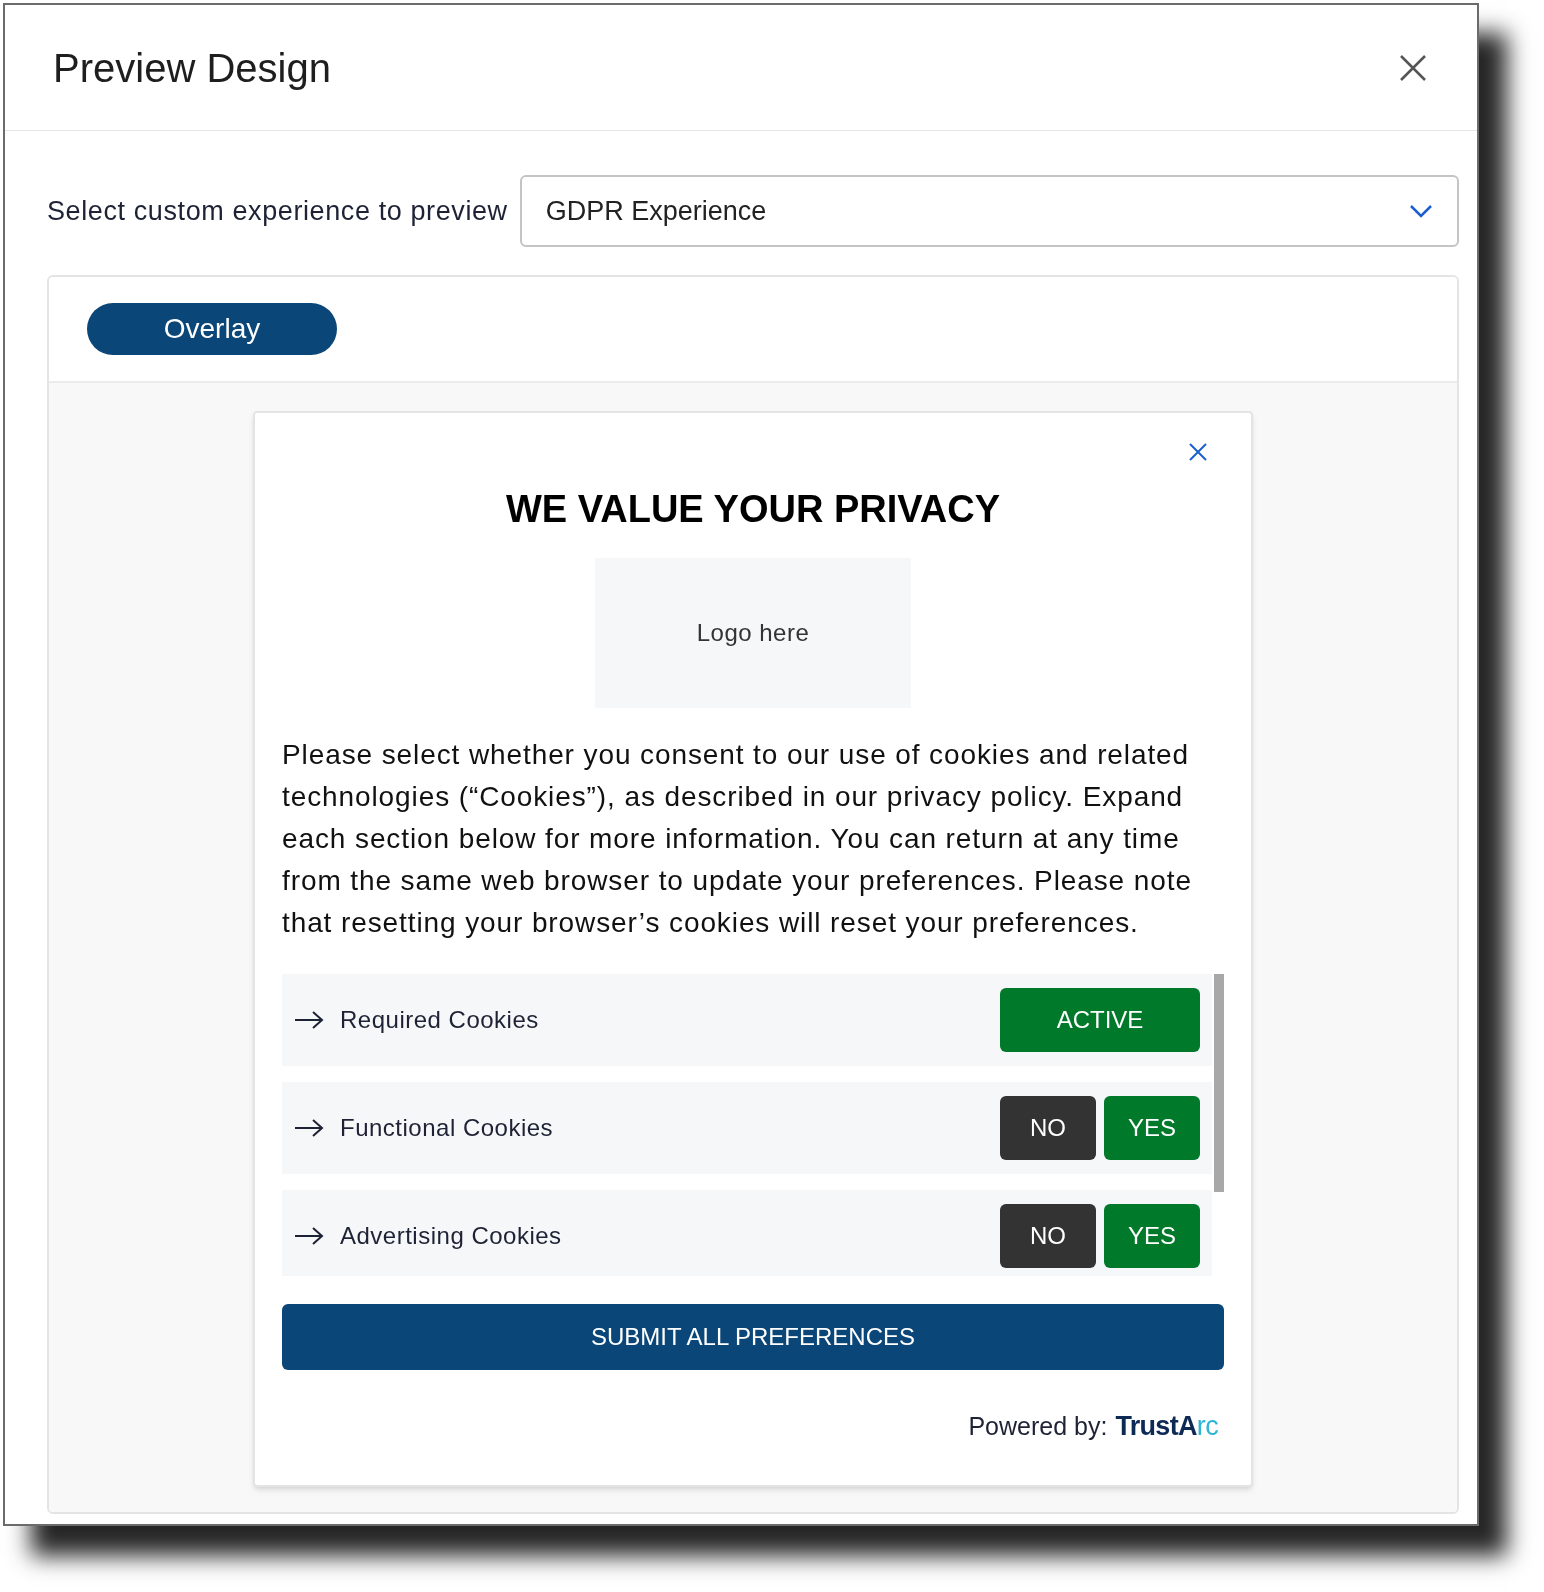  What do you see at coordinates (753, 509) in the screenshot?
I see `banner-heading: WE VALUE YOUR PRIVACY` at bounding box center [753, 509].